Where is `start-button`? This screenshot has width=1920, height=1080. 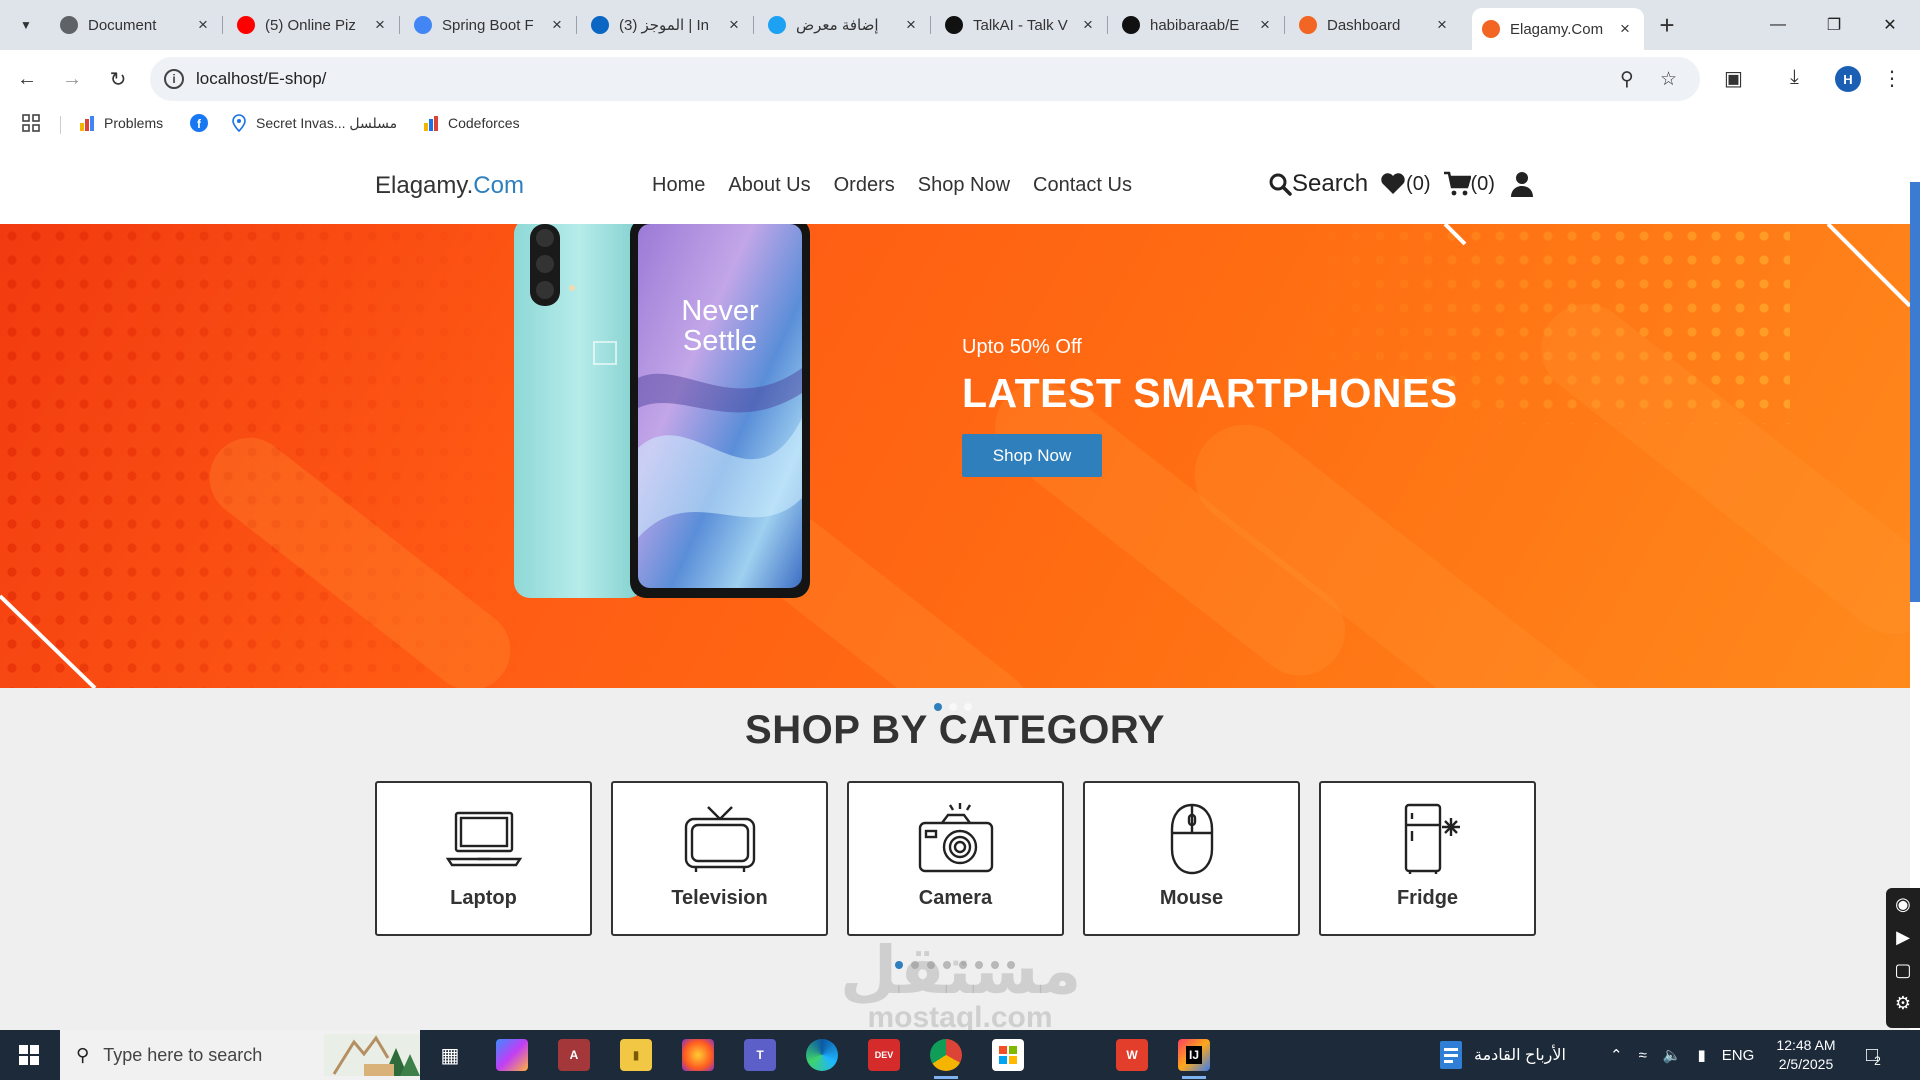 start-button is located at coordinates (29, 1055).